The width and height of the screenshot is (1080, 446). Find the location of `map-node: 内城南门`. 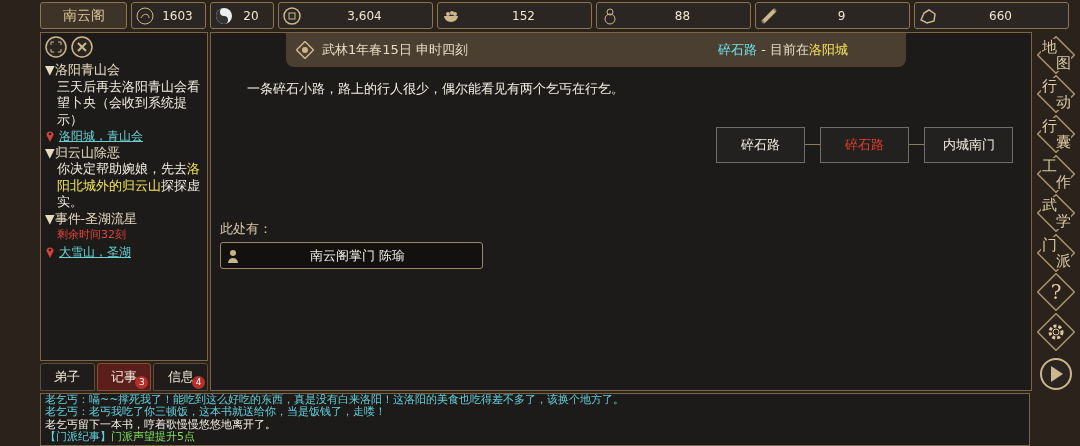

map-node: 内城南门 is located at coordinates (968, 144).